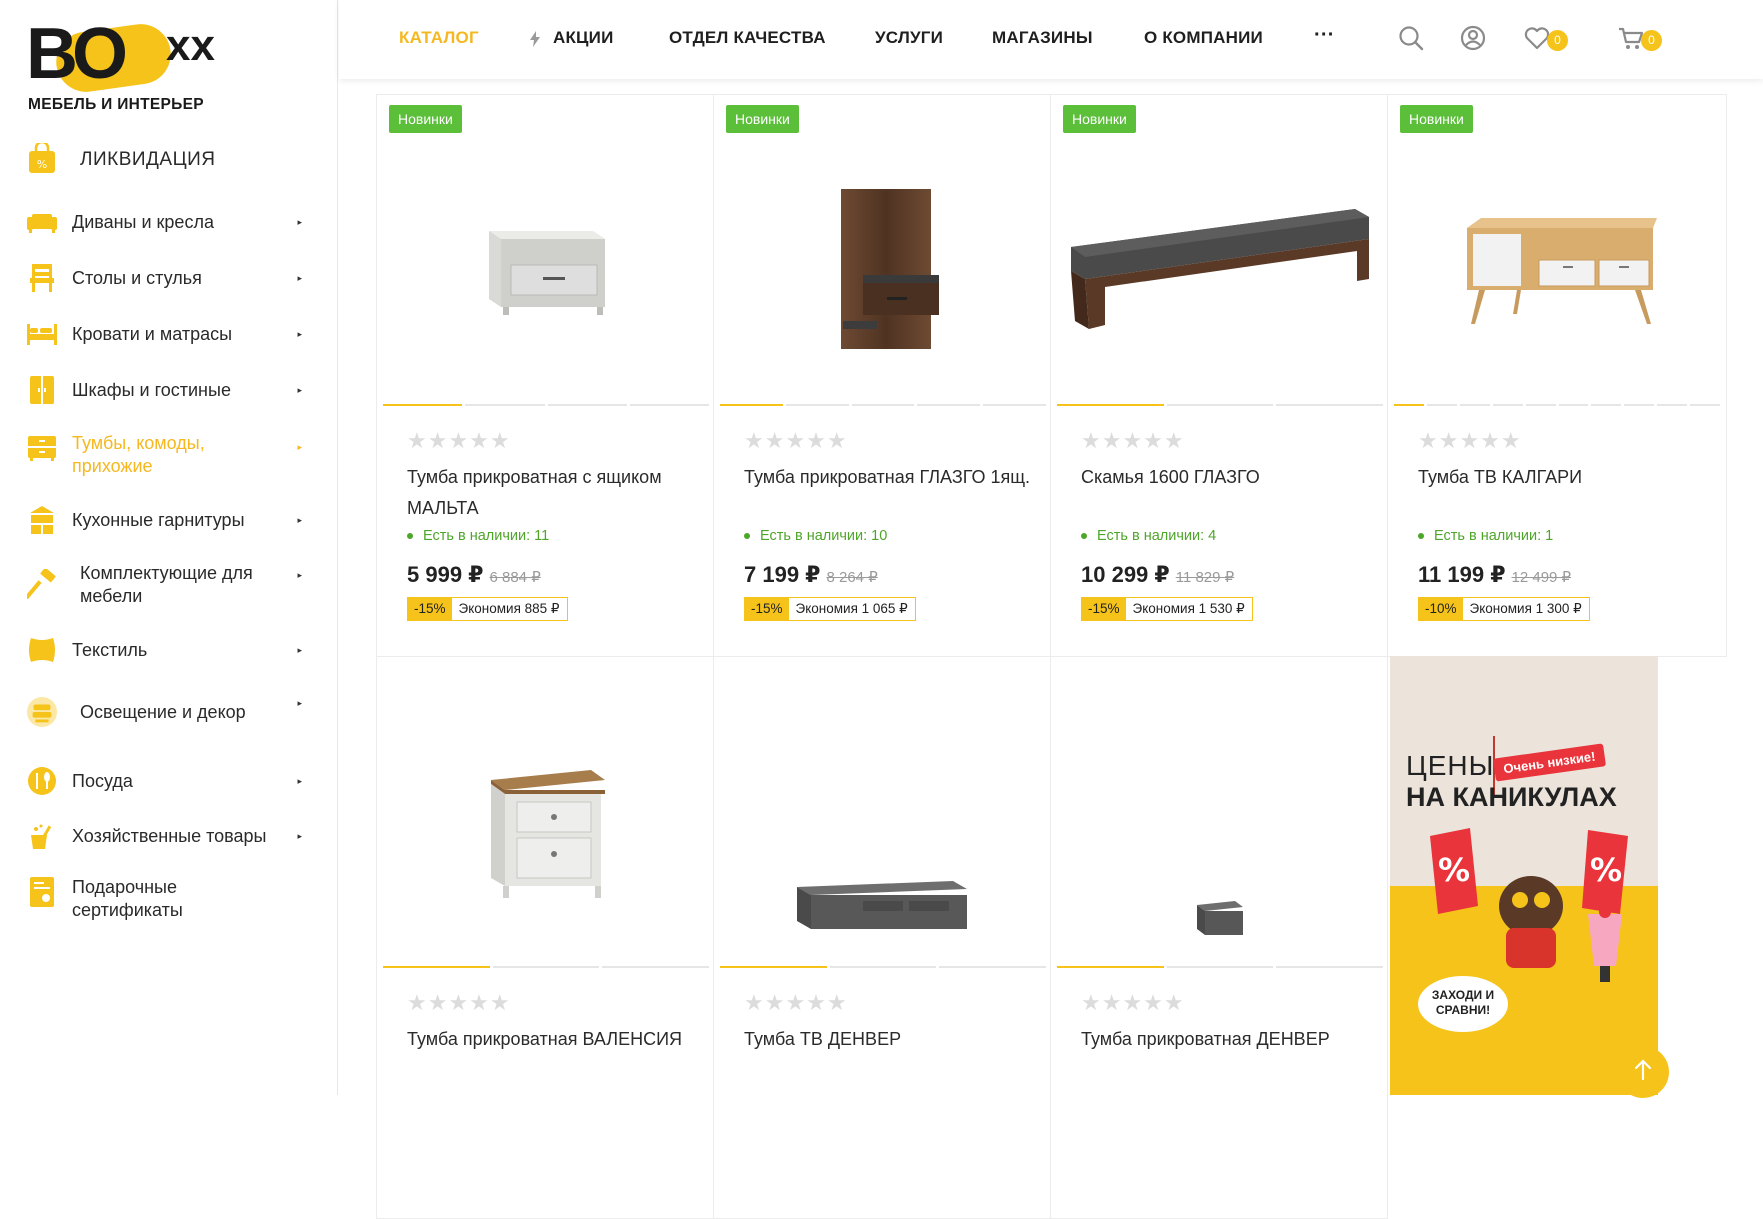  What do you see at coordinates (42, 520) in the screenshot?
I see `kitchen-icon` at bounding box center [42, 520].